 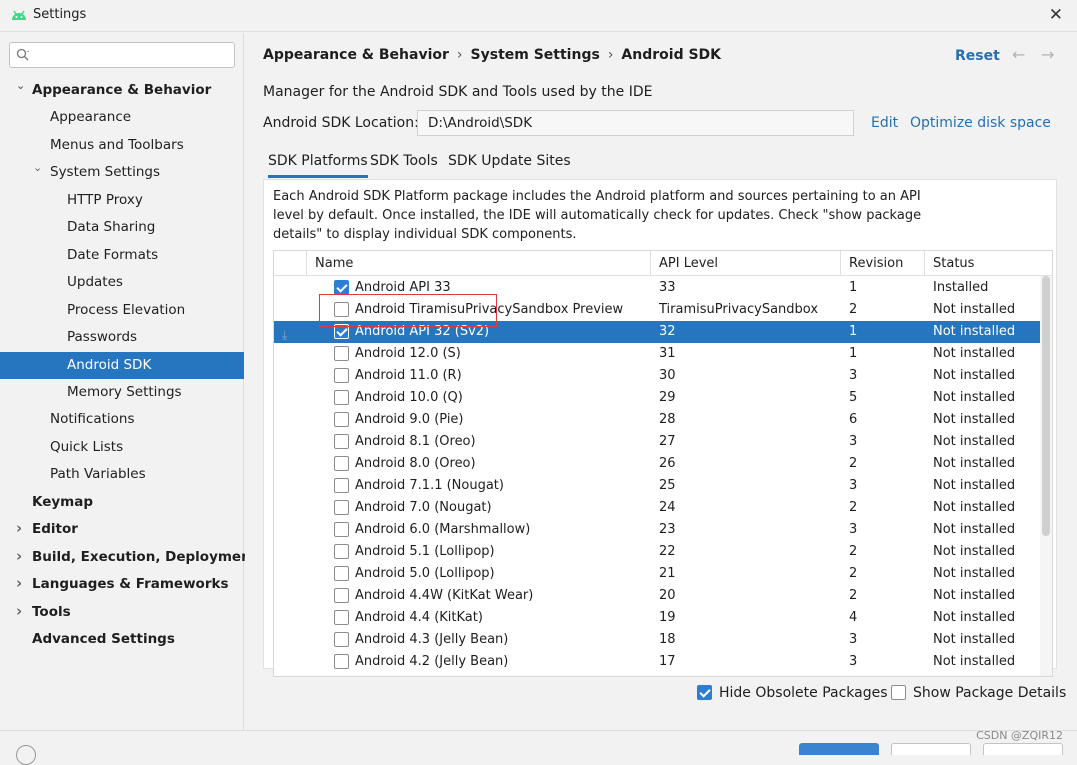 What do you see at coordinates (657, 640) in the screenshot?
I see `table-row: Android 4.3 (Jelly Bean) 18 3 Not installed` at bounding box center [657, 640].